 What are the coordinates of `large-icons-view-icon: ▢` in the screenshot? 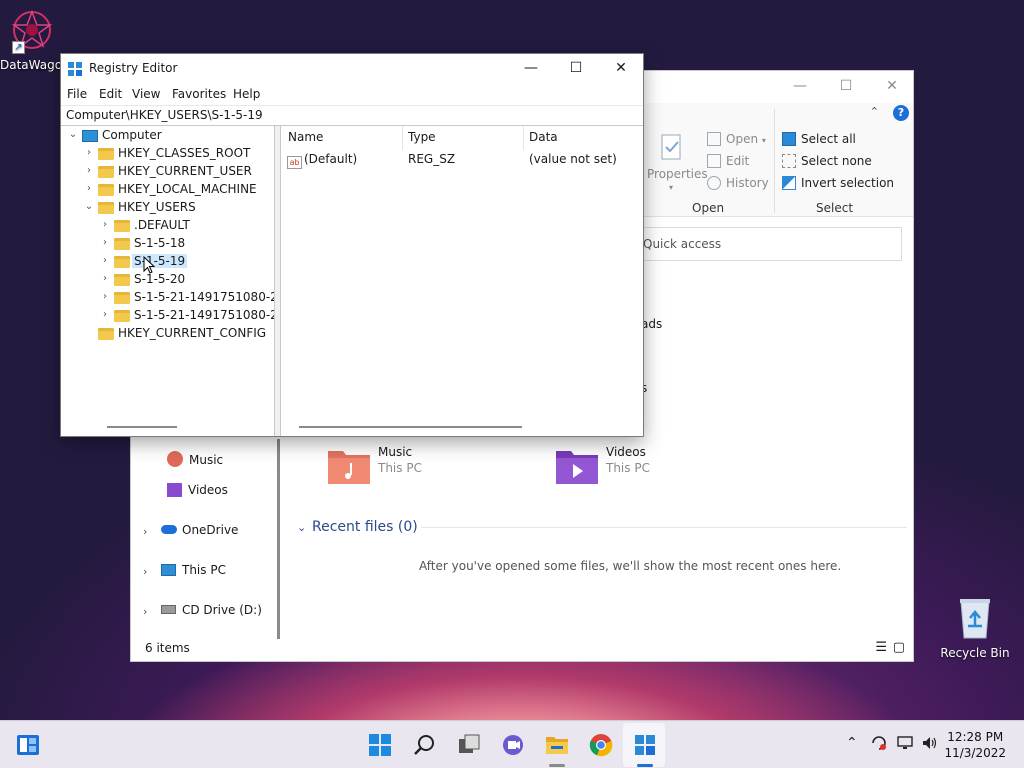 It's located at (899, 647).